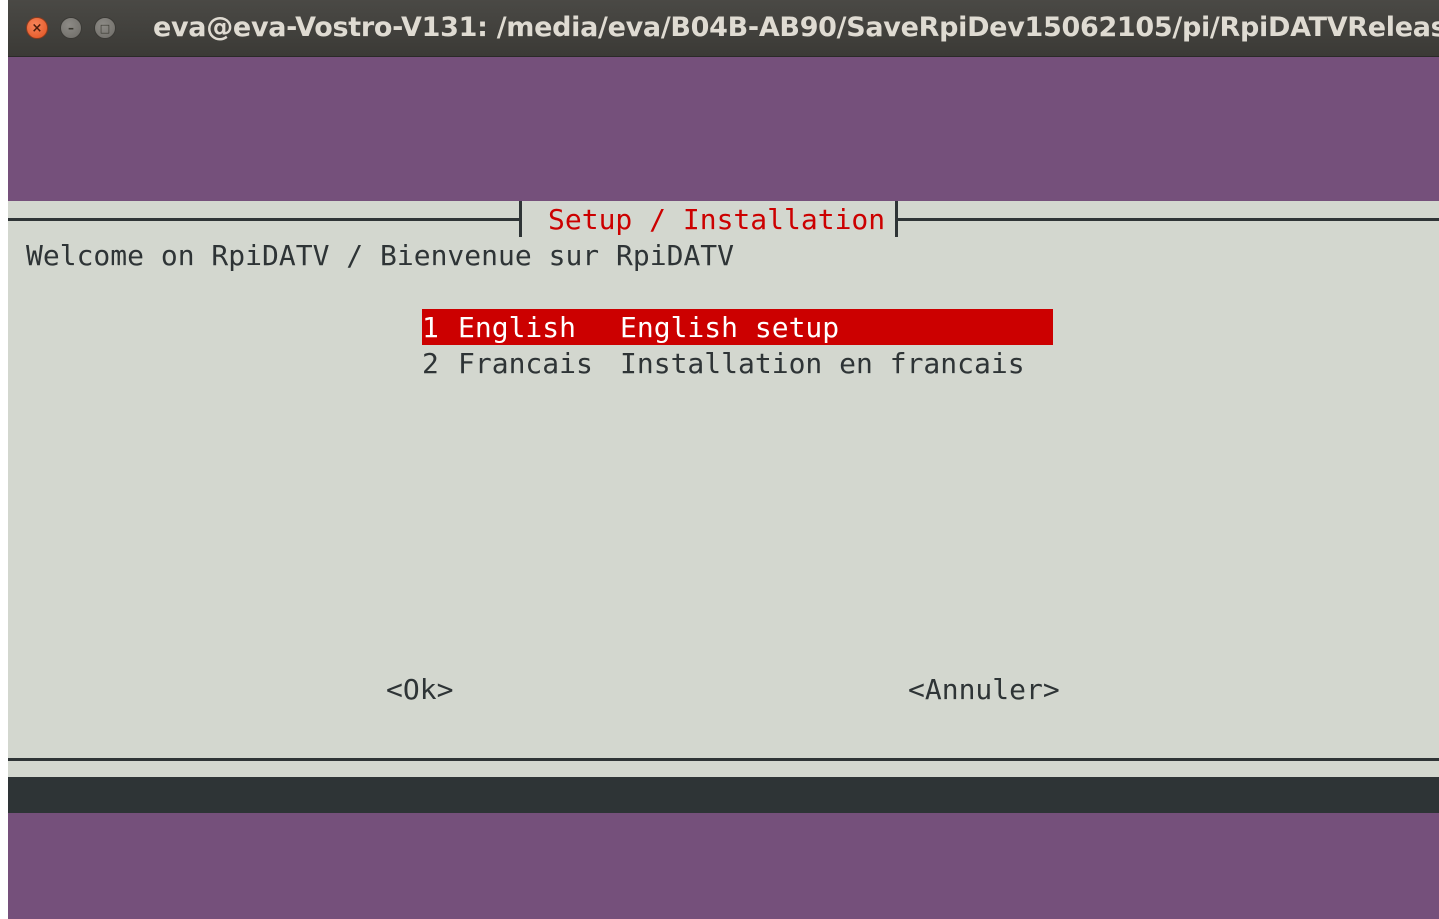  Describe the element at coordinates (525, 363) in the screenshot. I see `menu-item-key: Francais` at that location.